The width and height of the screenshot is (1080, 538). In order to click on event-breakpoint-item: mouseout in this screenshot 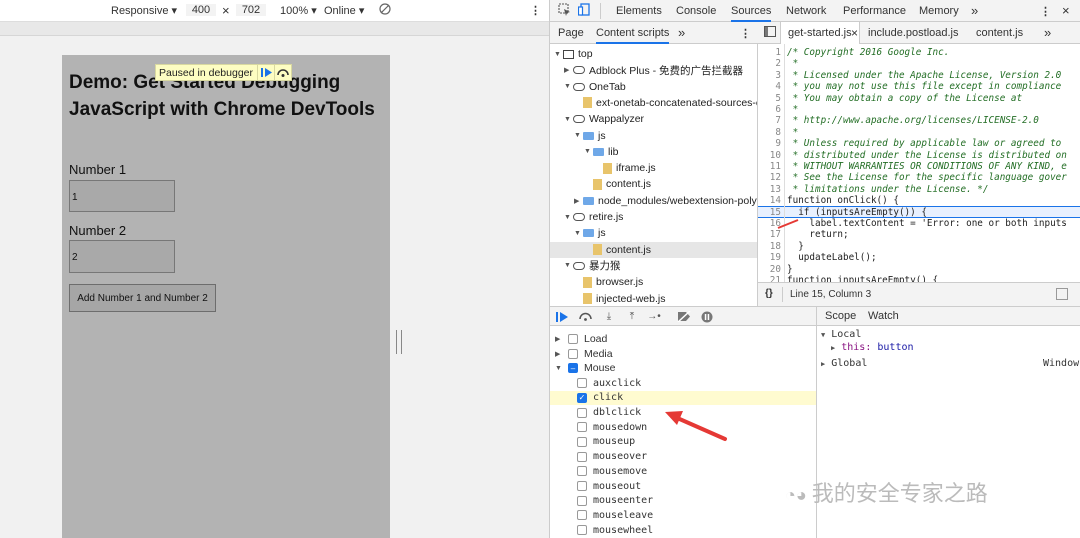, I will do `click(609, 486)`.